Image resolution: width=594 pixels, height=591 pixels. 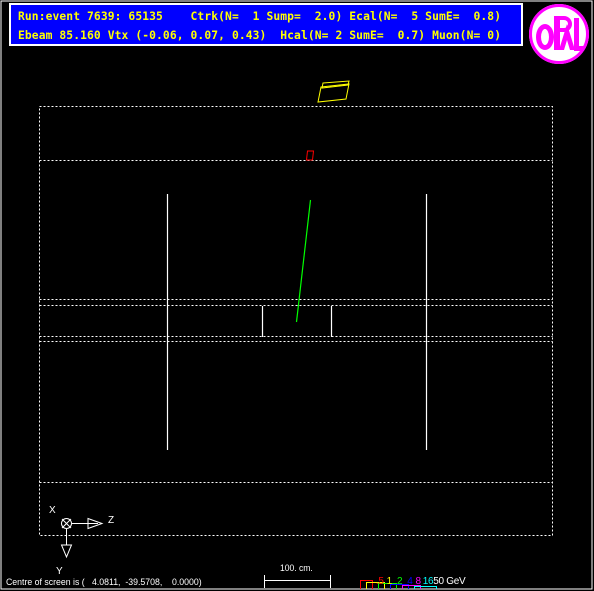 What do you see at coordinates (310, 155) in the screenshot?
I see `ecal-hit` at bounding box center [310, 155].